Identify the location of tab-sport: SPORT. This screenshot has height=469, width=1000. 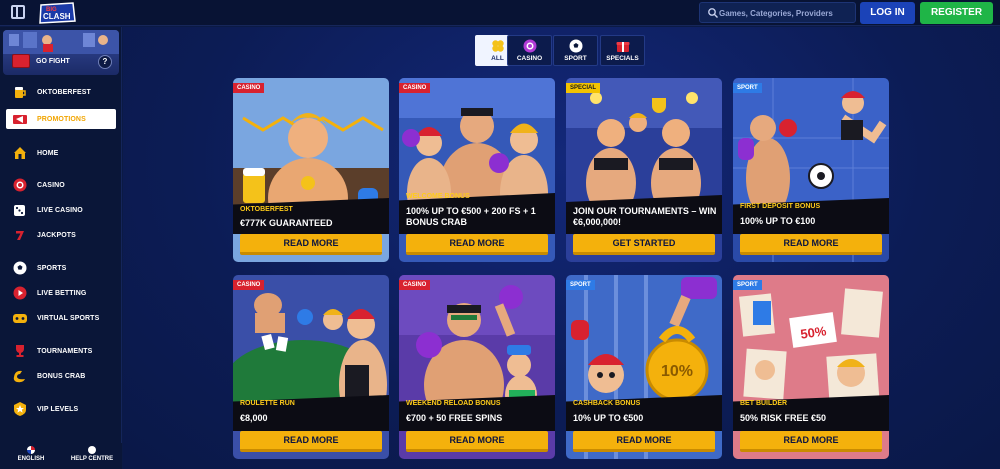
(575, 50).